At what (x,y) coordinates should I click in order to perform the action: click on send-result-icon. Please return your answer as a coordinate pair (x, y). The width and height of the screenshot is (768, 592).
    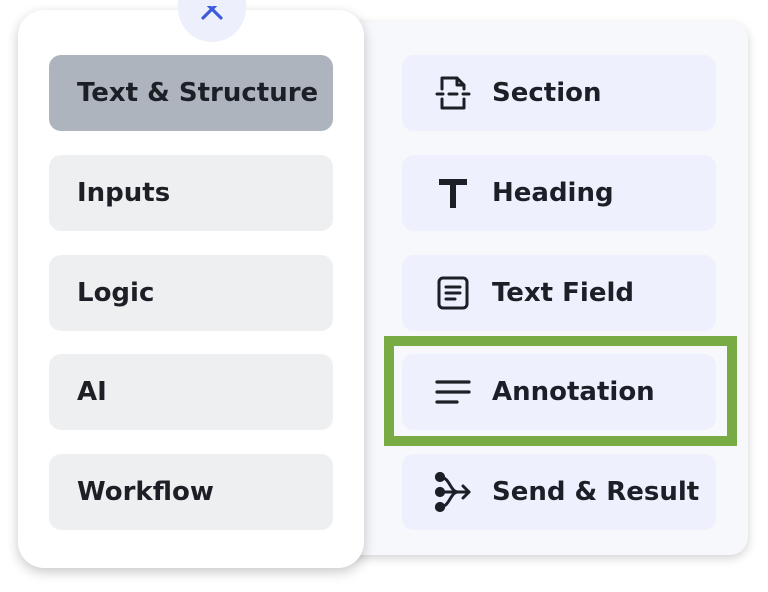
    Looking at the image, I should click on (453, 492).